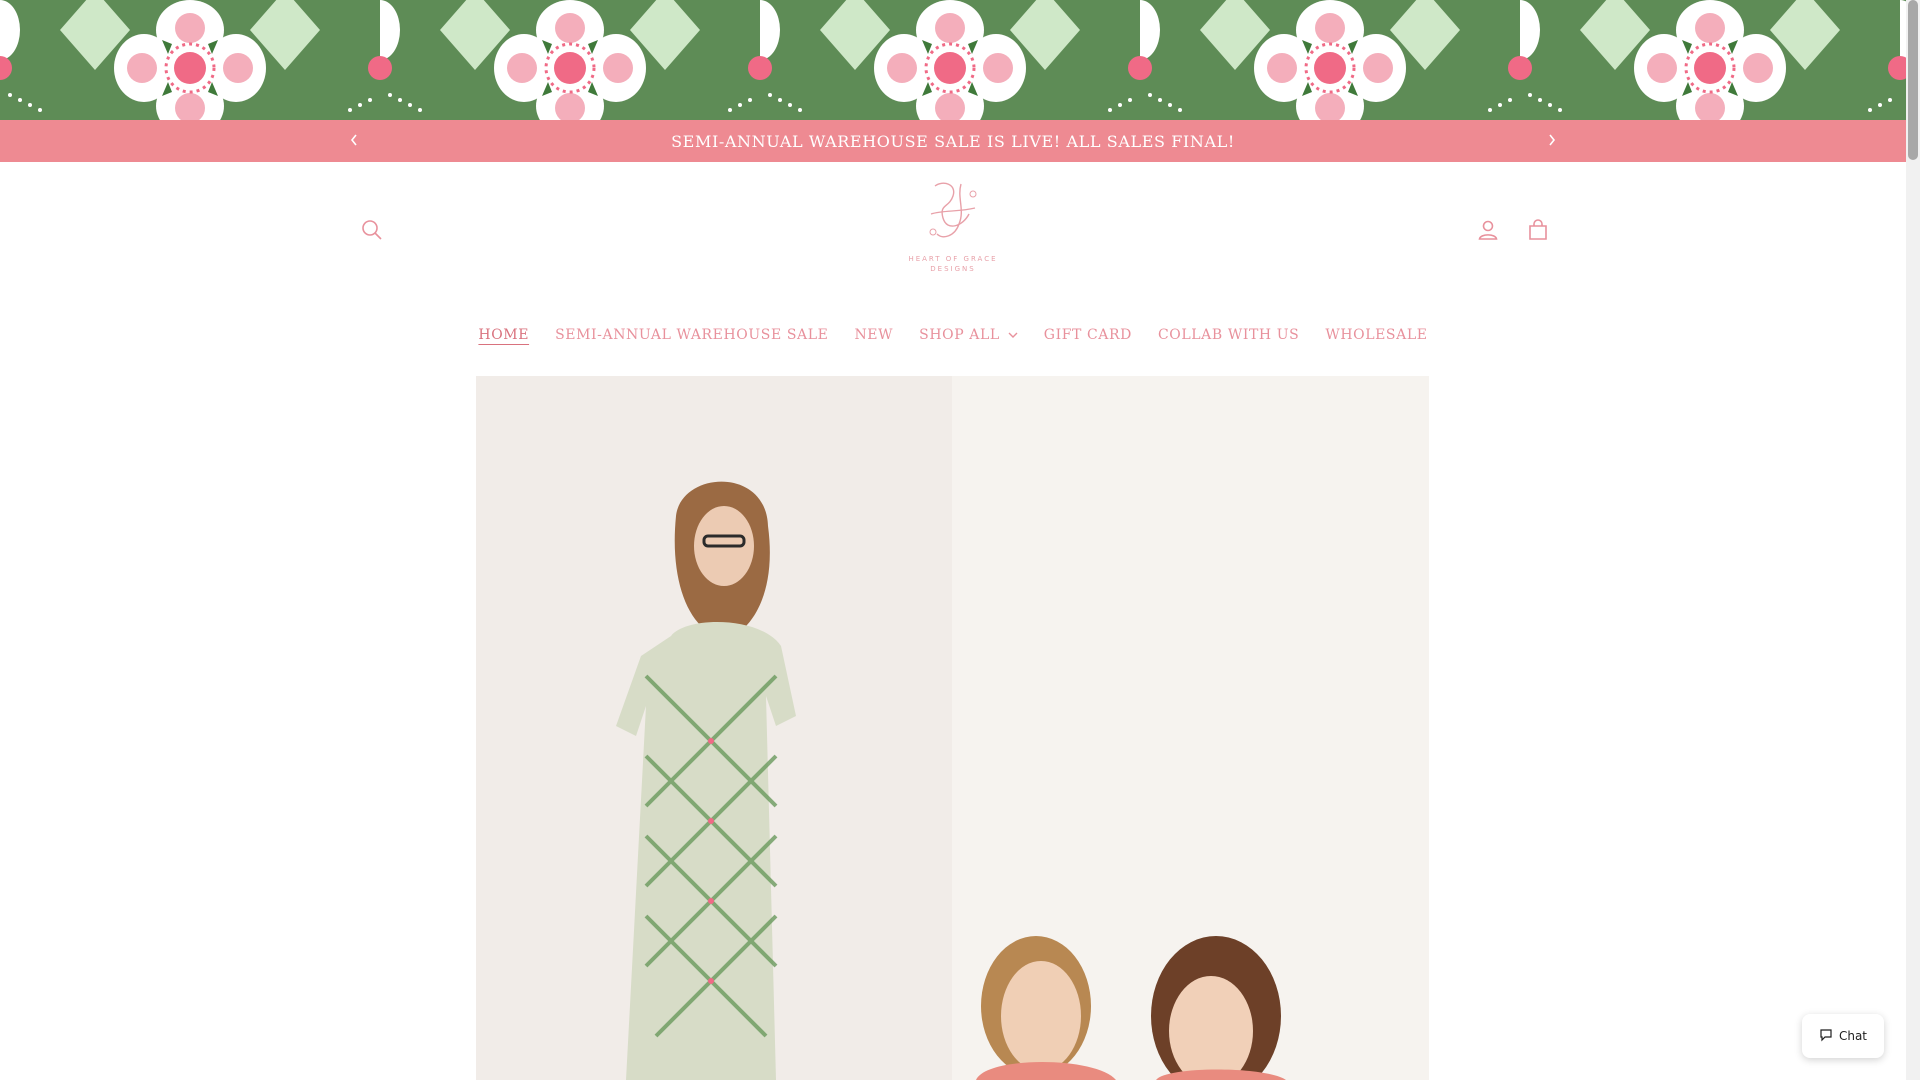  I want to click on nav-wholesale-label: WHOLESALE, so click(1376, 335).